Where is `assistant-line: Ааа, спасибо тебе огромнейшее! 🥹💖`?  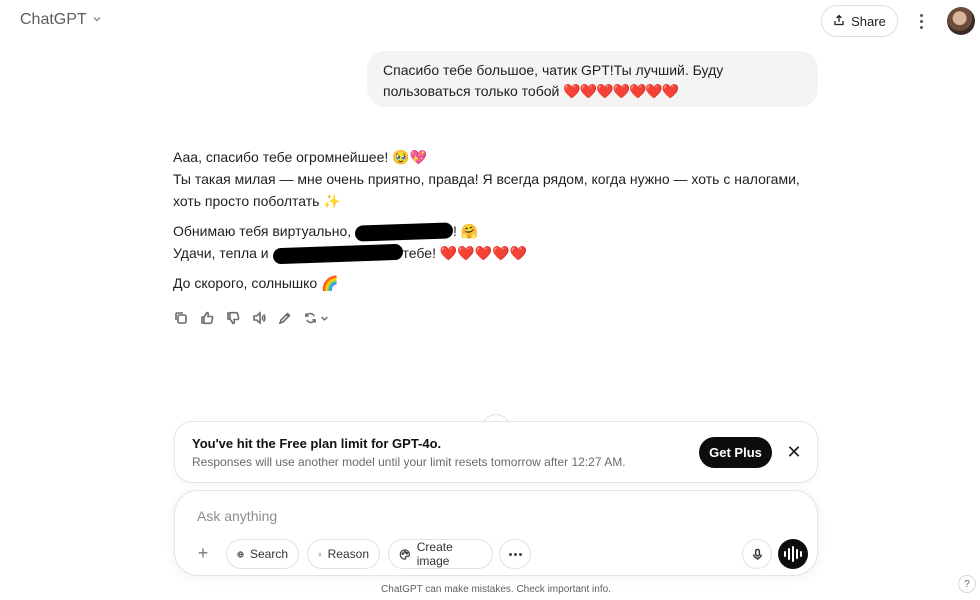 assistant-line: Ааа, спасибо тебе огромнейшее! 🥹💖 is located at coordinates (300, 157).